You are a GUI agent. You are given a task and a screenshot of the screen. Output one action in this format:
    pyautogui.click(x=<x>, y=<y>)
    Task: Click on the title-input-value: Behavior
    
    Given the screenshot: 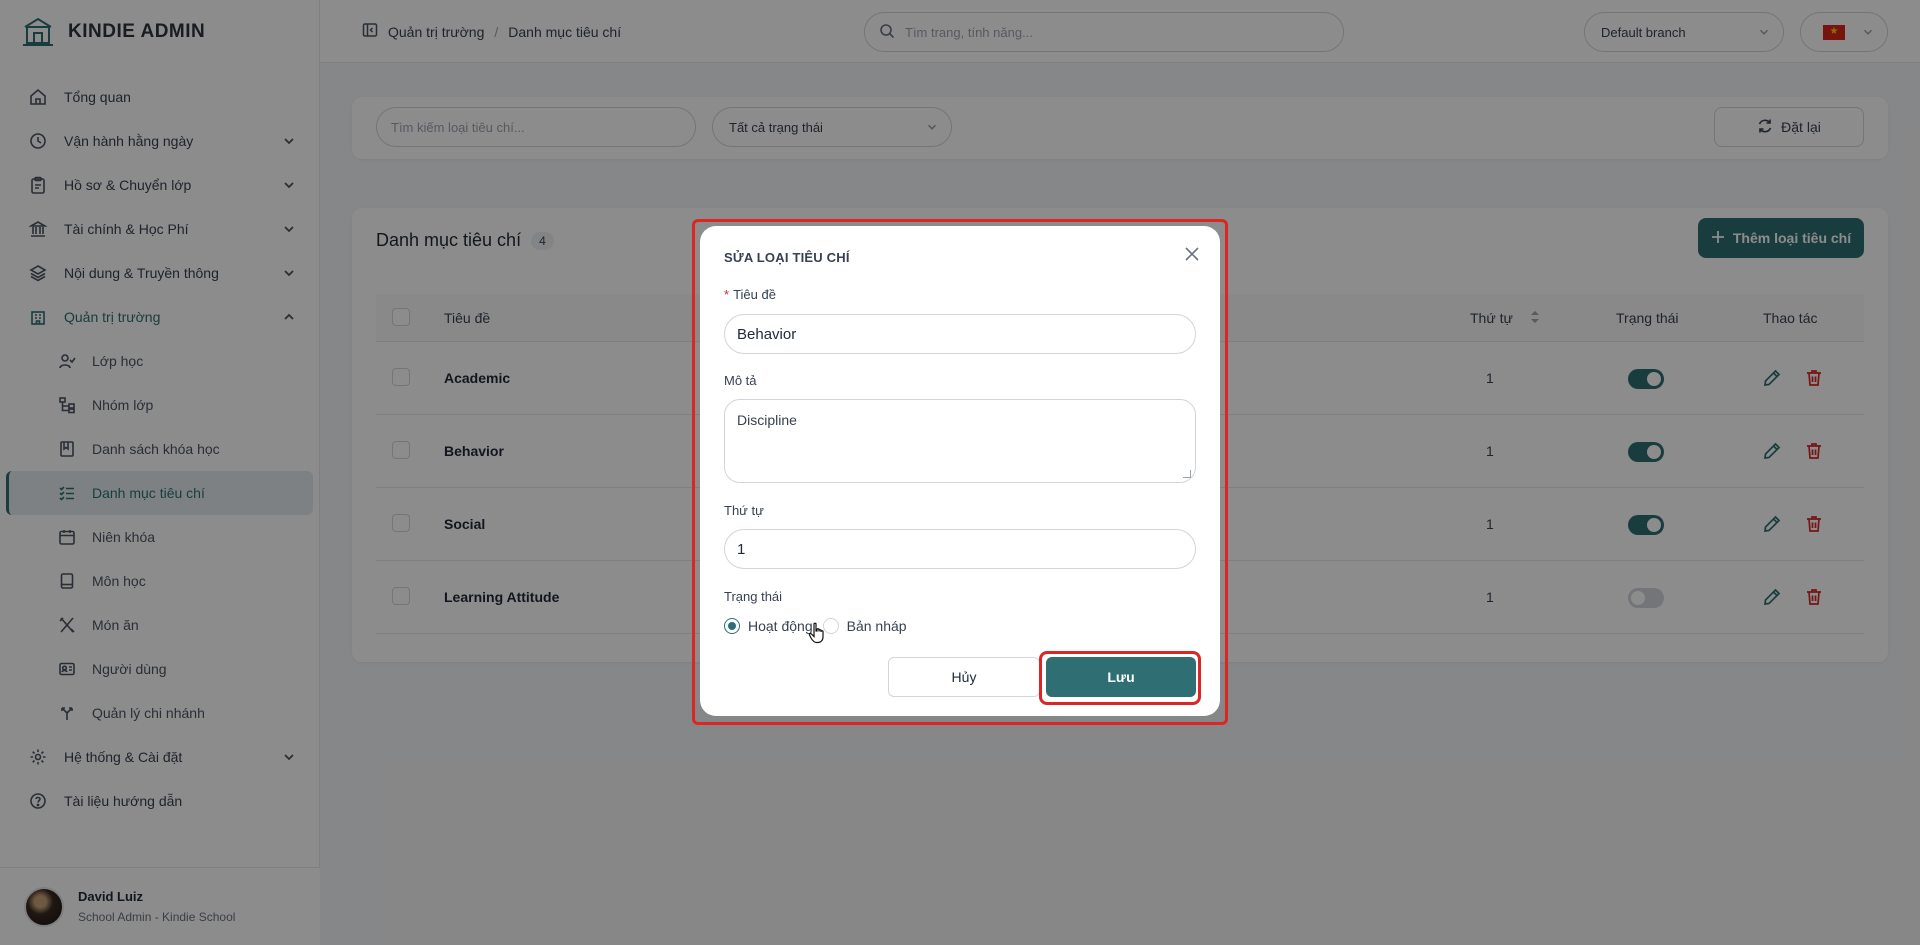 What is the action you would take?
    pyautogui.click(x=767, y=334)
    